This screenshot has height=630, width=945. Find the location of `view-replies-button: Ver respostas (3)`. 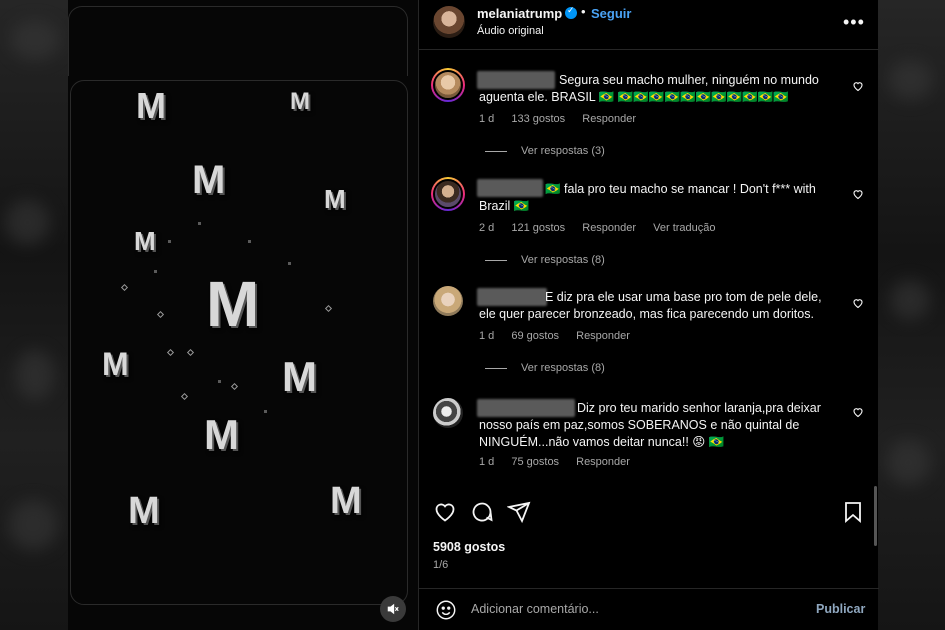

view-replies-button: Ver respostas (3) is located at coordinates (545, 151).